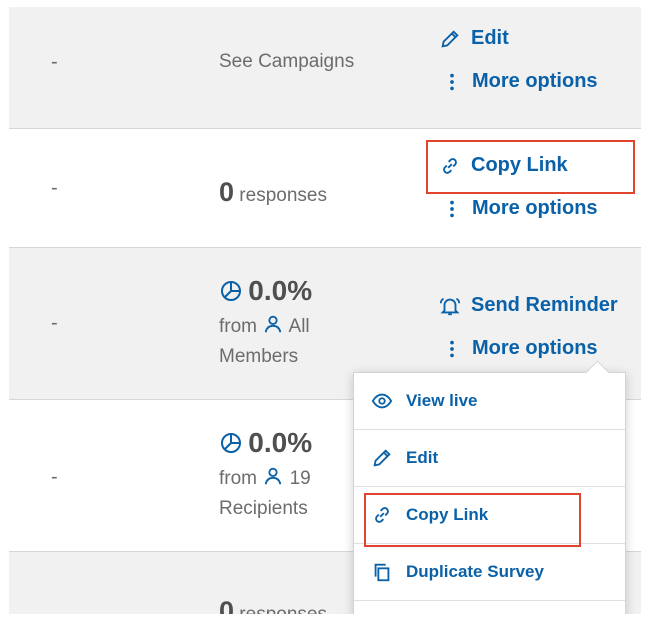 Image resolution: width=653 pixels, height=630 pixels. What do you see at coordinates (489, 401) in the screenshot?
I see `menu-item-view-live: View live` at bounding box center [489, 401].